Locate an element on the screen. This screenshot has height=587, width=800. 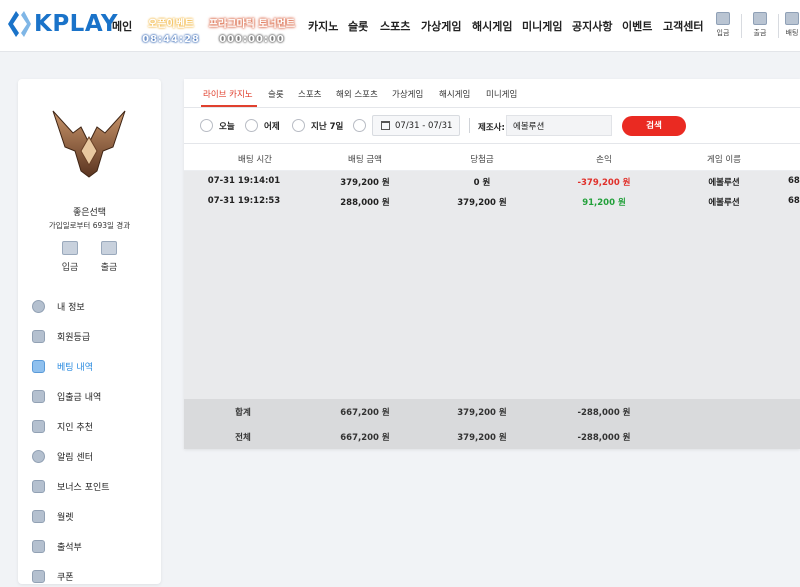
cell-bet-time: 07-31 19:12:53 is located at coordinates (244, 201).